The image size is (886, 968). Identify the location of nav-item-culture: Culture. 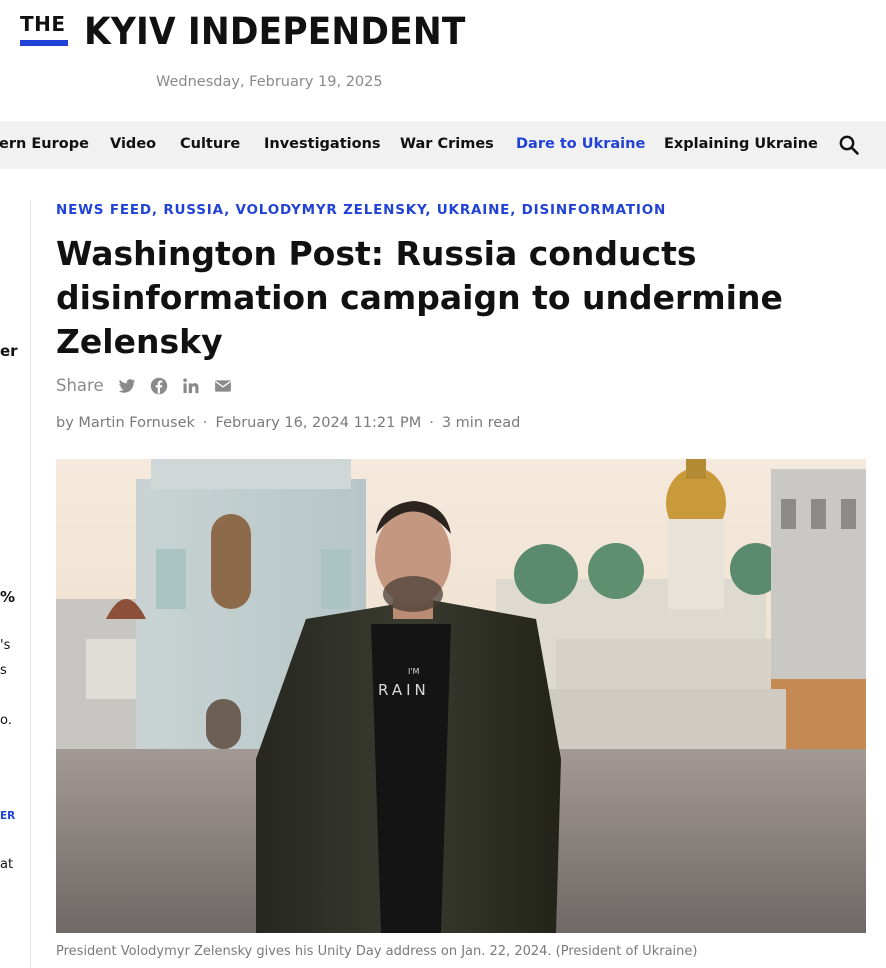
(210, 144).